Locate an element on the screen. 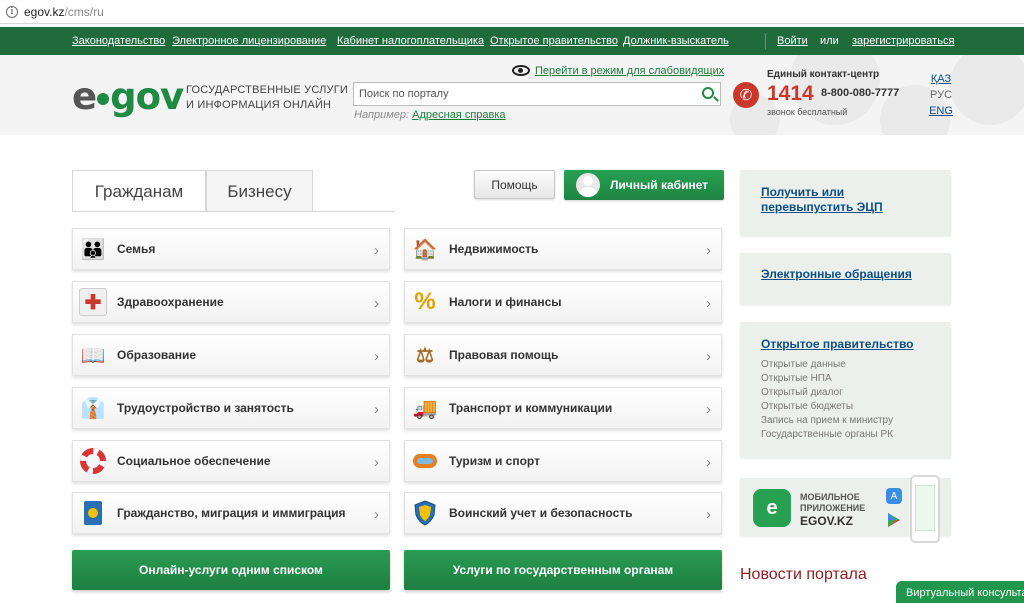 This screenshot has height=603, width=1024. search-icon is located at coordinates (708, 93).